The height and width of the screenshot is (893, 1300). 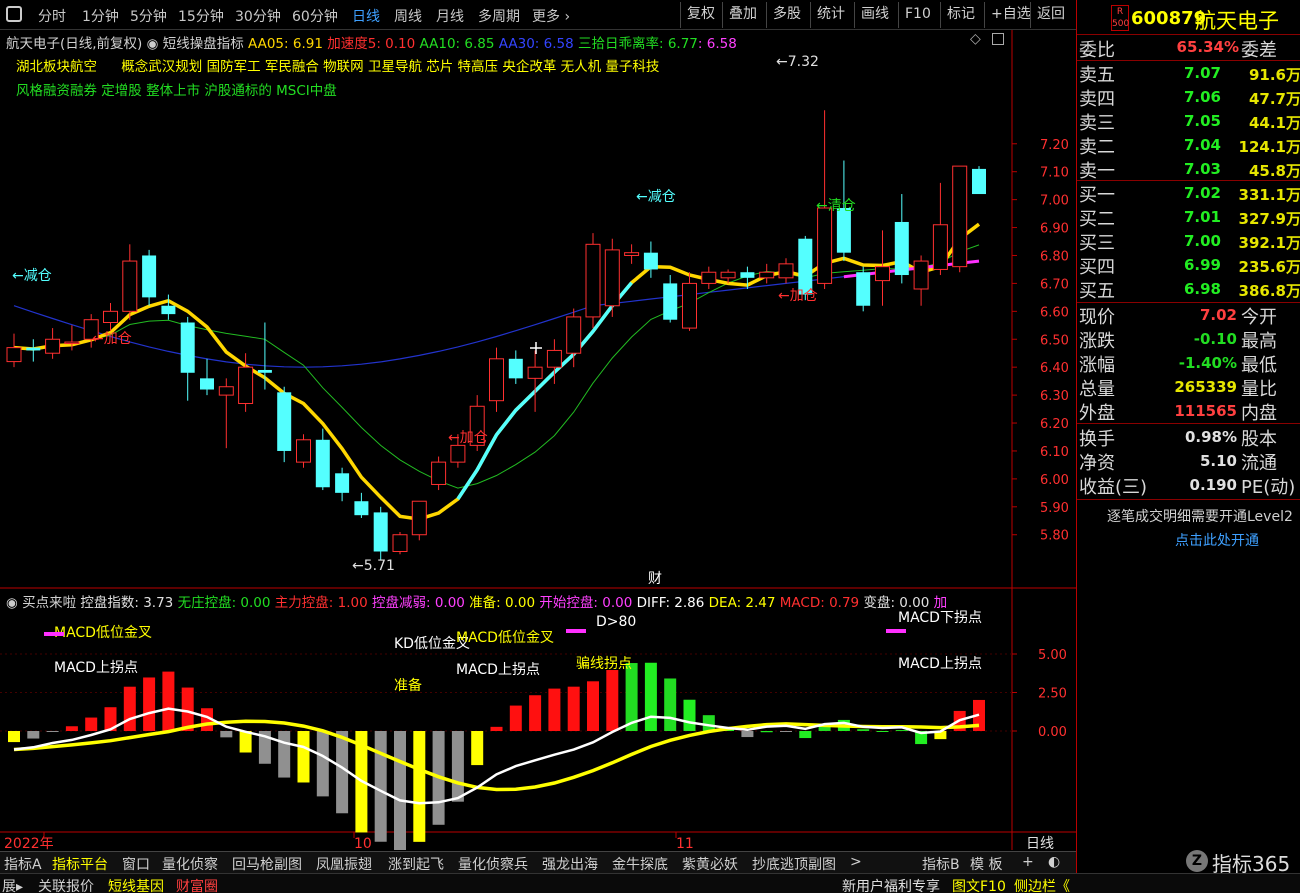 I want to click on indicator-dropdown-icon: ◉, so click(x=155, y=44).